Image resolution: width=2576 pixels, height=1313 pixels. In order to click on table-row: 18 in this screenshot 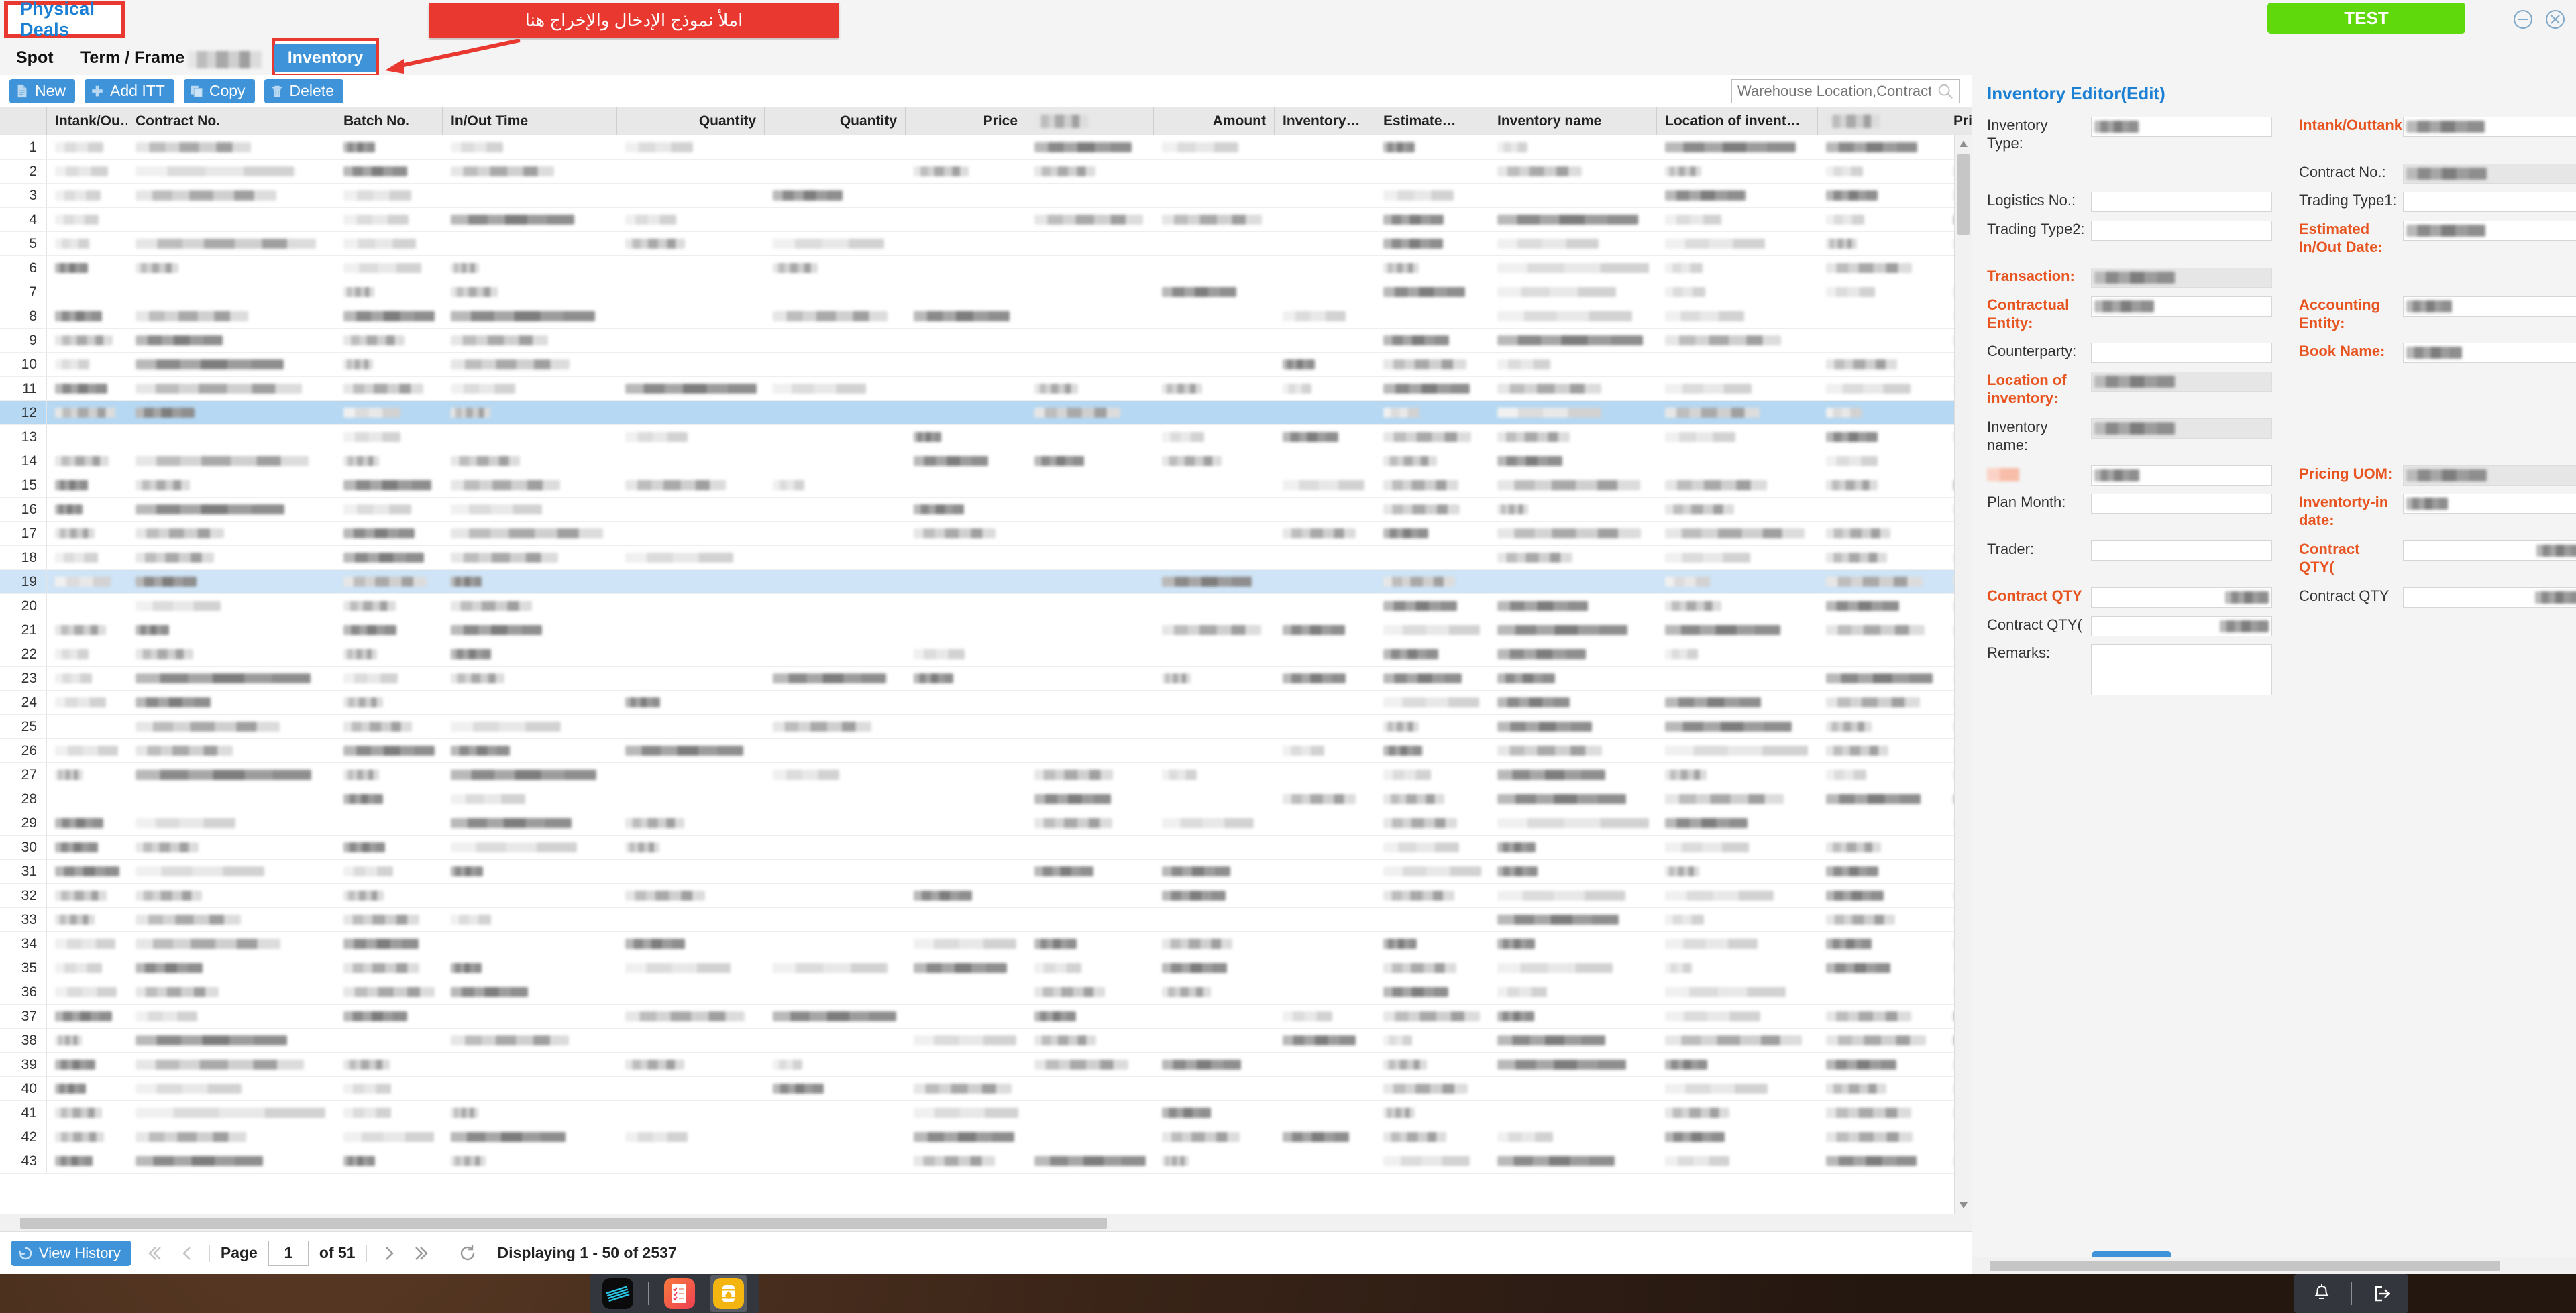, I will do `click(986, 558)`.